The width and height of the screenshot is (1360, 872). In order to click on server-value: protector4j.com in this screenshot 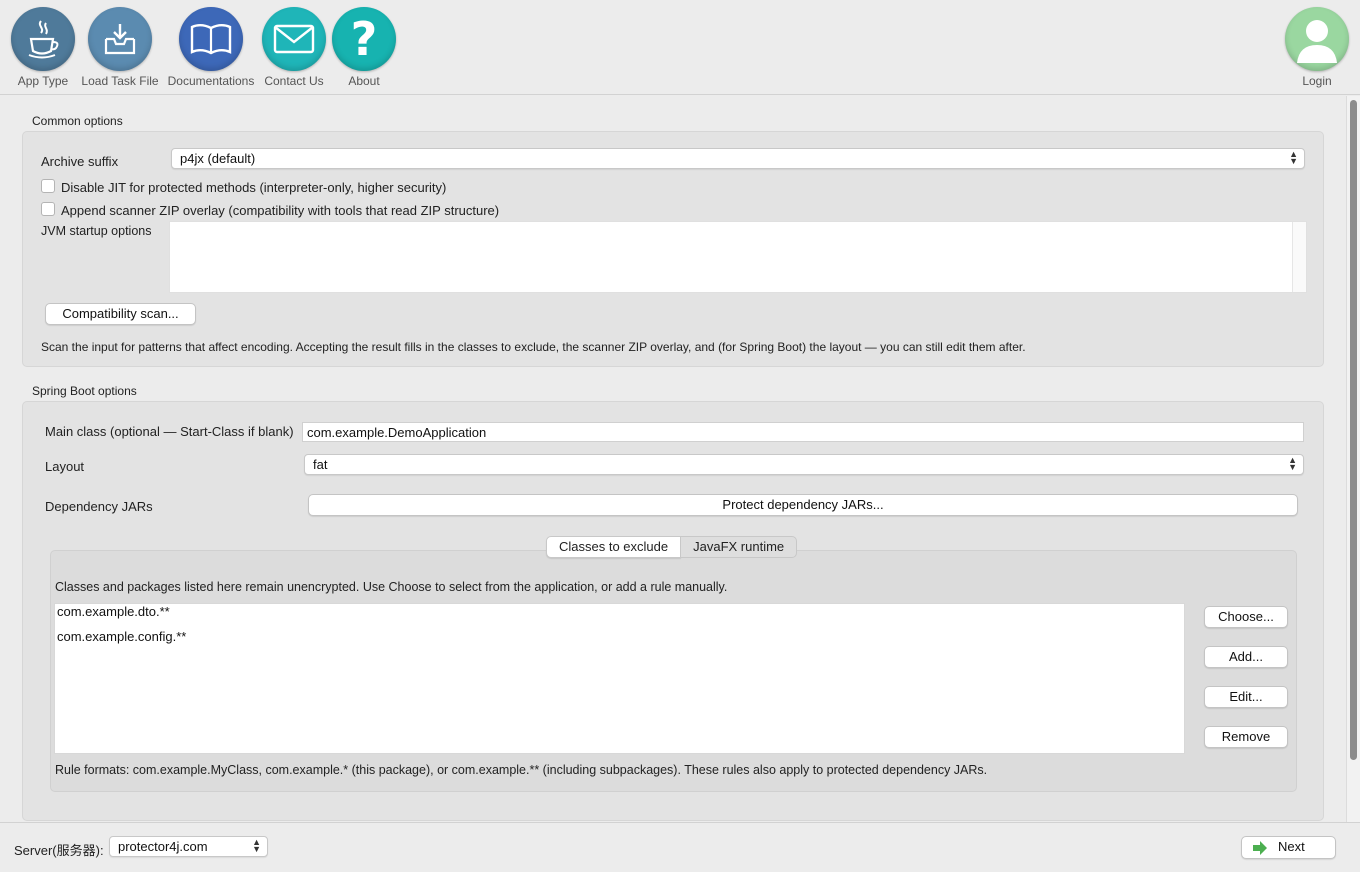, I will do `click(163, 846)`.